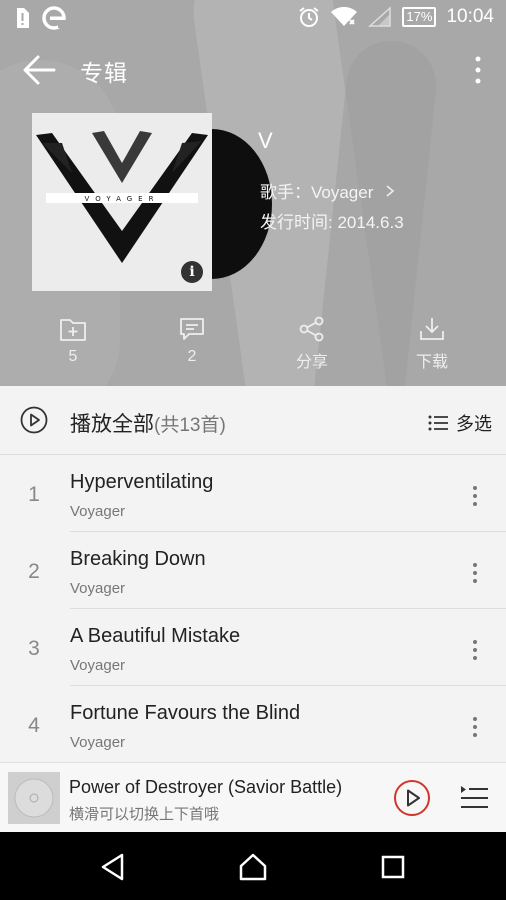 Image resolution: width=506 pixels, height=900 pixels. I want to click on chevron-right-icon, so click(390, 191).